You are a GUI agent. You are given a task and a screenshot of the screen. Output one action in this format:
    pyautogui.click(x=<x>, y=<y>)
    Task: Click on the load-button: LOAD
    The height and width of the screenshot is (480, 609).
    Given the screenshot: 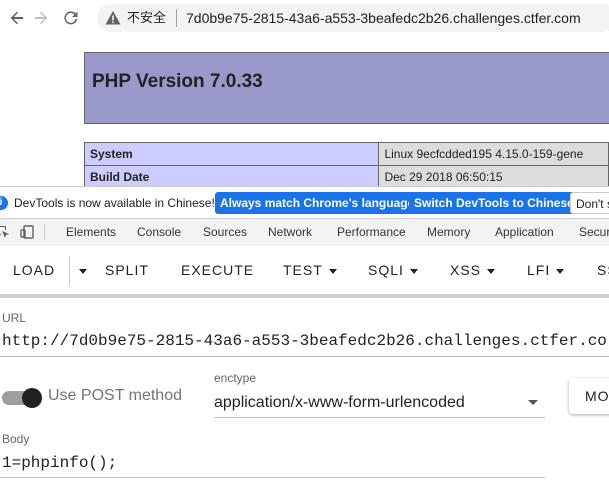 What is the action you would take?
    pyautogui.click(x=34, y=270)
    